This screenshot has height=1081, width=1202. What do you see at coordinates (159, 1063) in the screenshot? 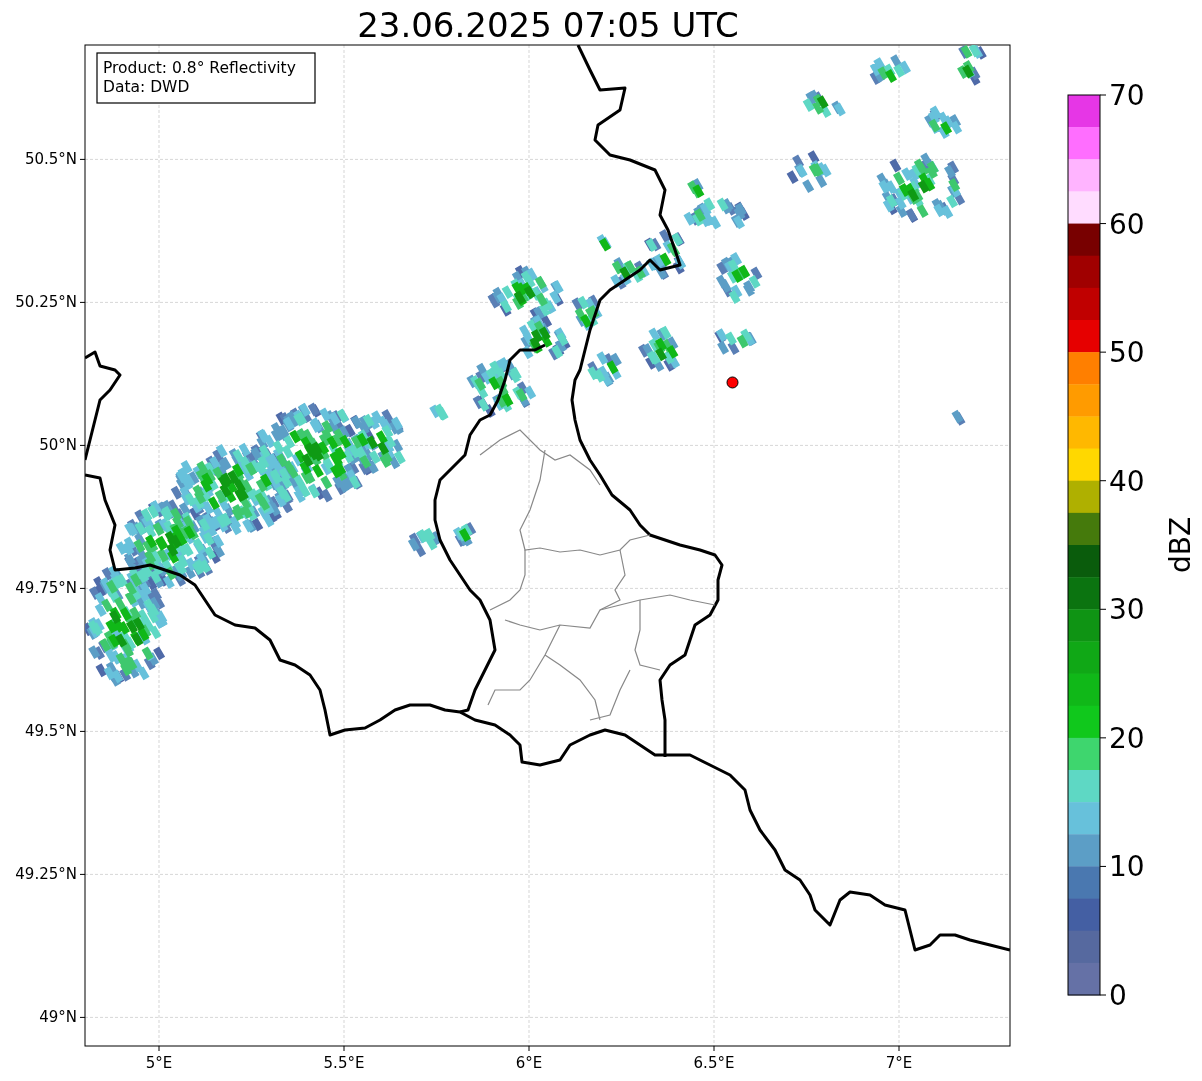
I see `tick-label: 5°E` at bounding box center [159, 1063].